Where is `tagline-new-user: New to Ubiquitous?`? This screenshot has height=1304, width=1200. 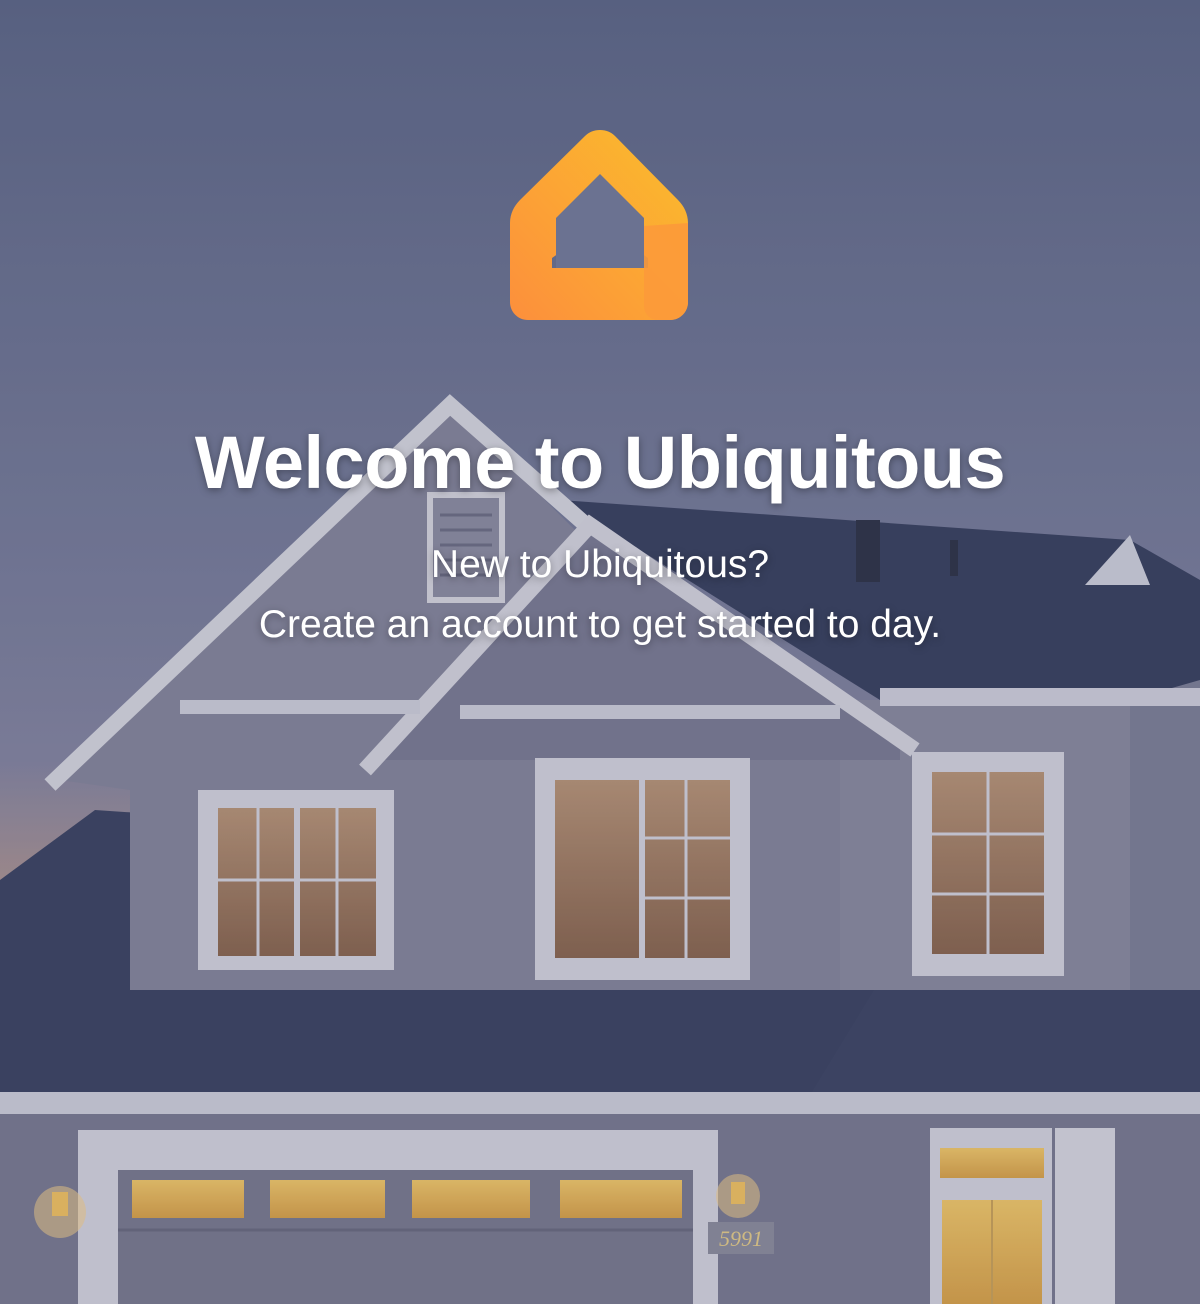 tagline-new-user: New to Ubiquitous? is located at coordinates (600, 564).